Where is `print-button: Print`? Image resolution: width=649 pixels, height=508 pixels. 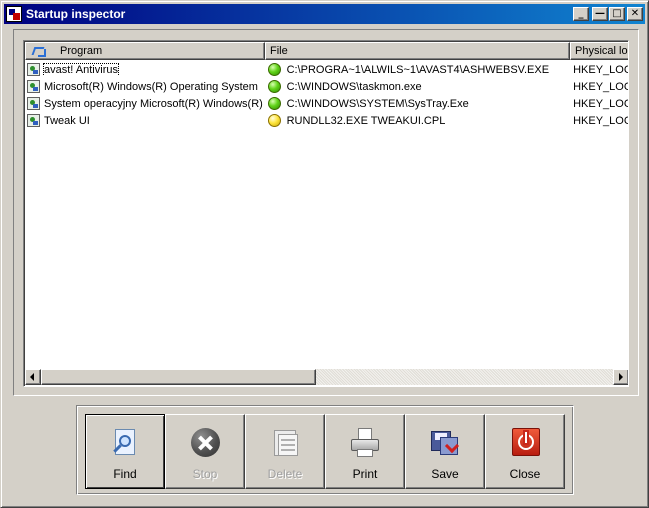
print-button: Print is located at coordinates (365, 451).